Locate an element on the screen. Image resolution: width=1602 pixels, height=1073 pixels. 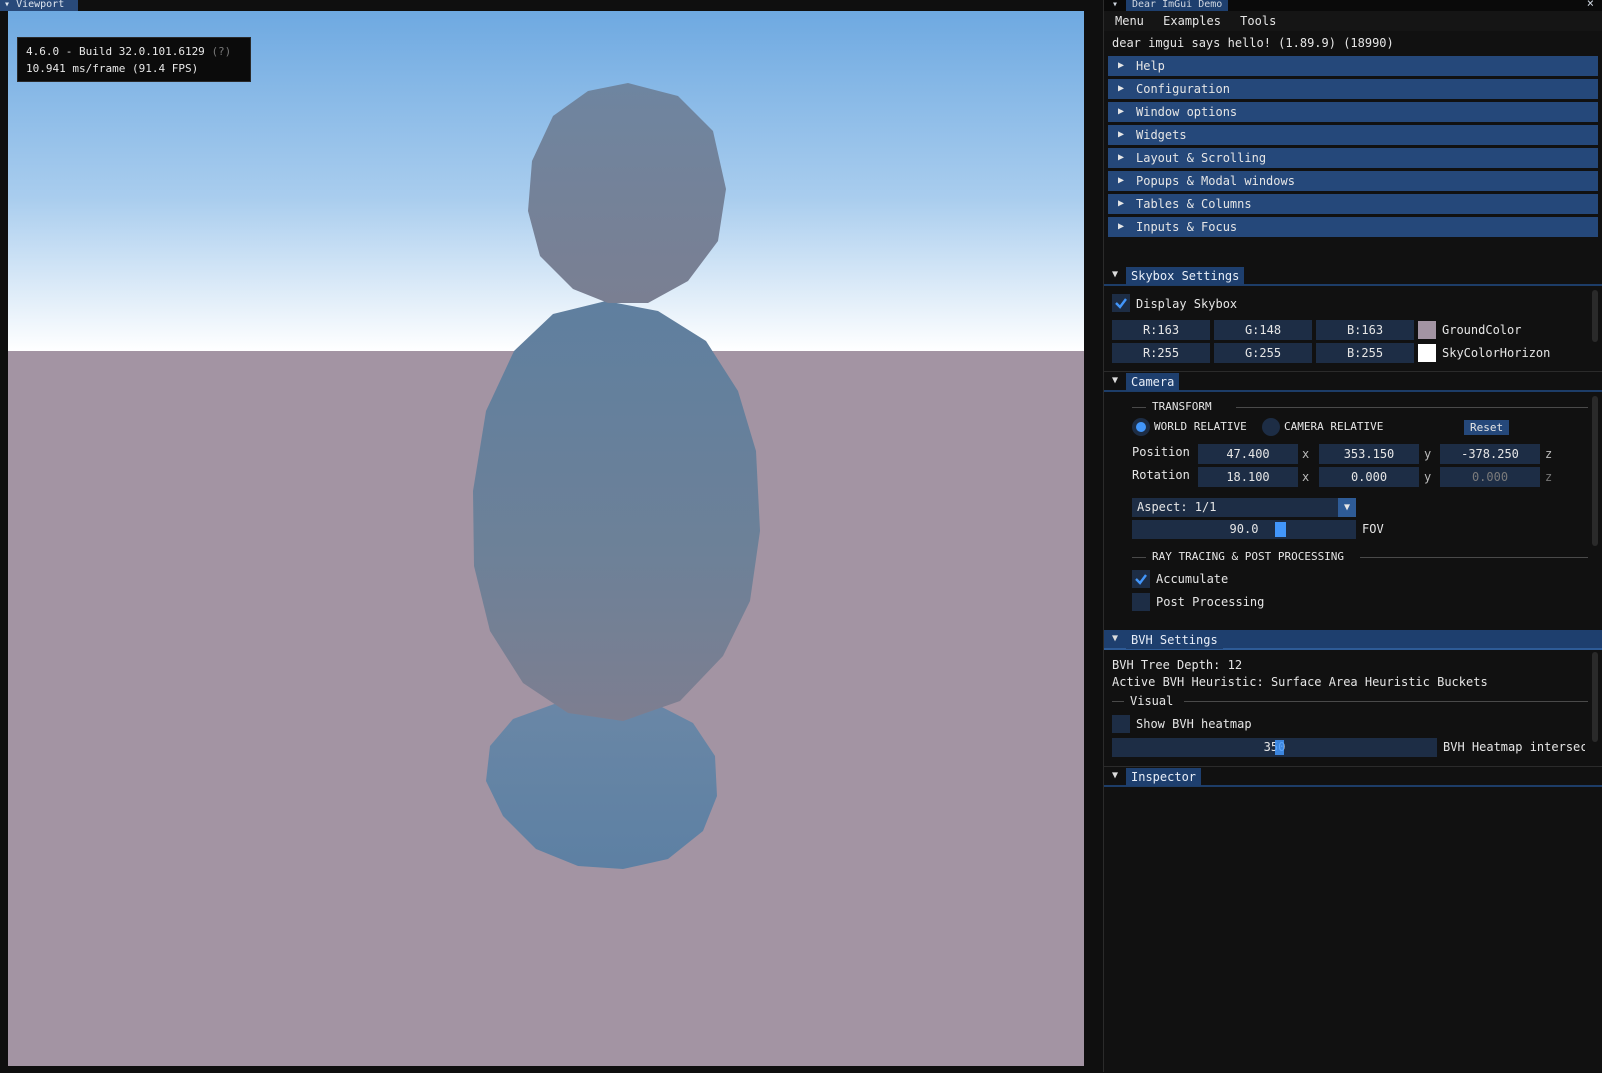
rotation-z-field: 0.000 is located at coordinates (1490, 477).